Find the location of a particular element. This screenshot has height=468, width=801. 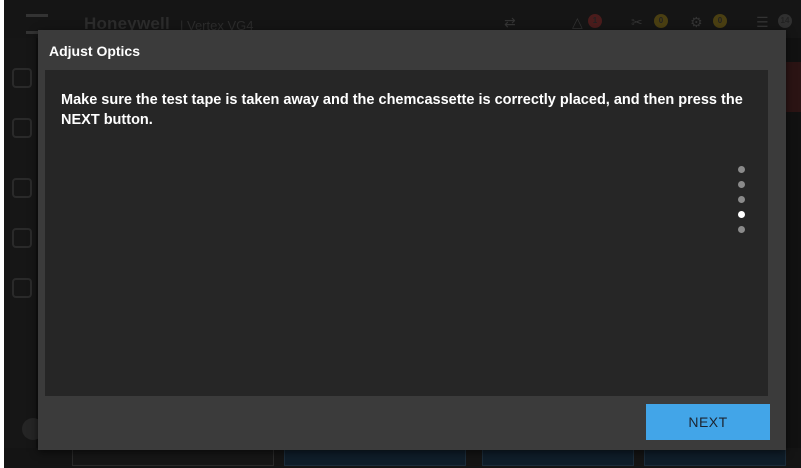

fault-icon: ⚙ is located at coordinates (696, 22).